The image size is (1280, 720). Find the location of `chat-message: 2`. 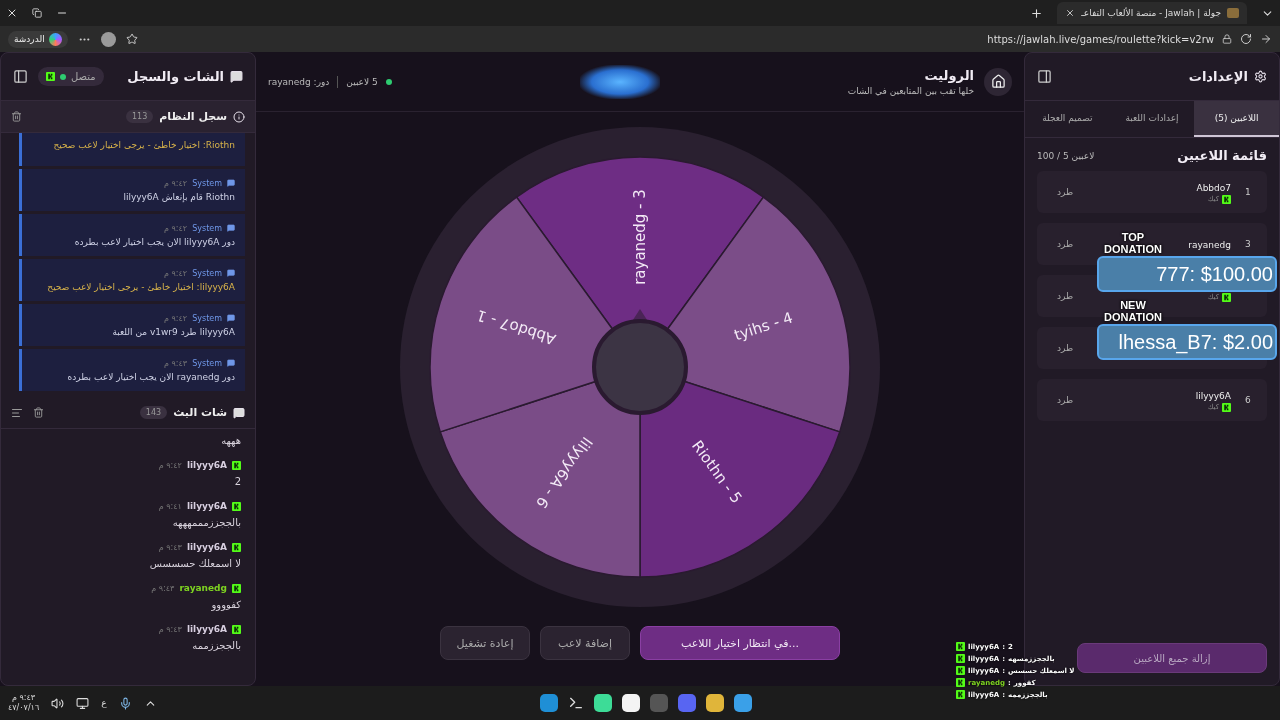

chat-message: 2 is located at coordinates (237, 481).